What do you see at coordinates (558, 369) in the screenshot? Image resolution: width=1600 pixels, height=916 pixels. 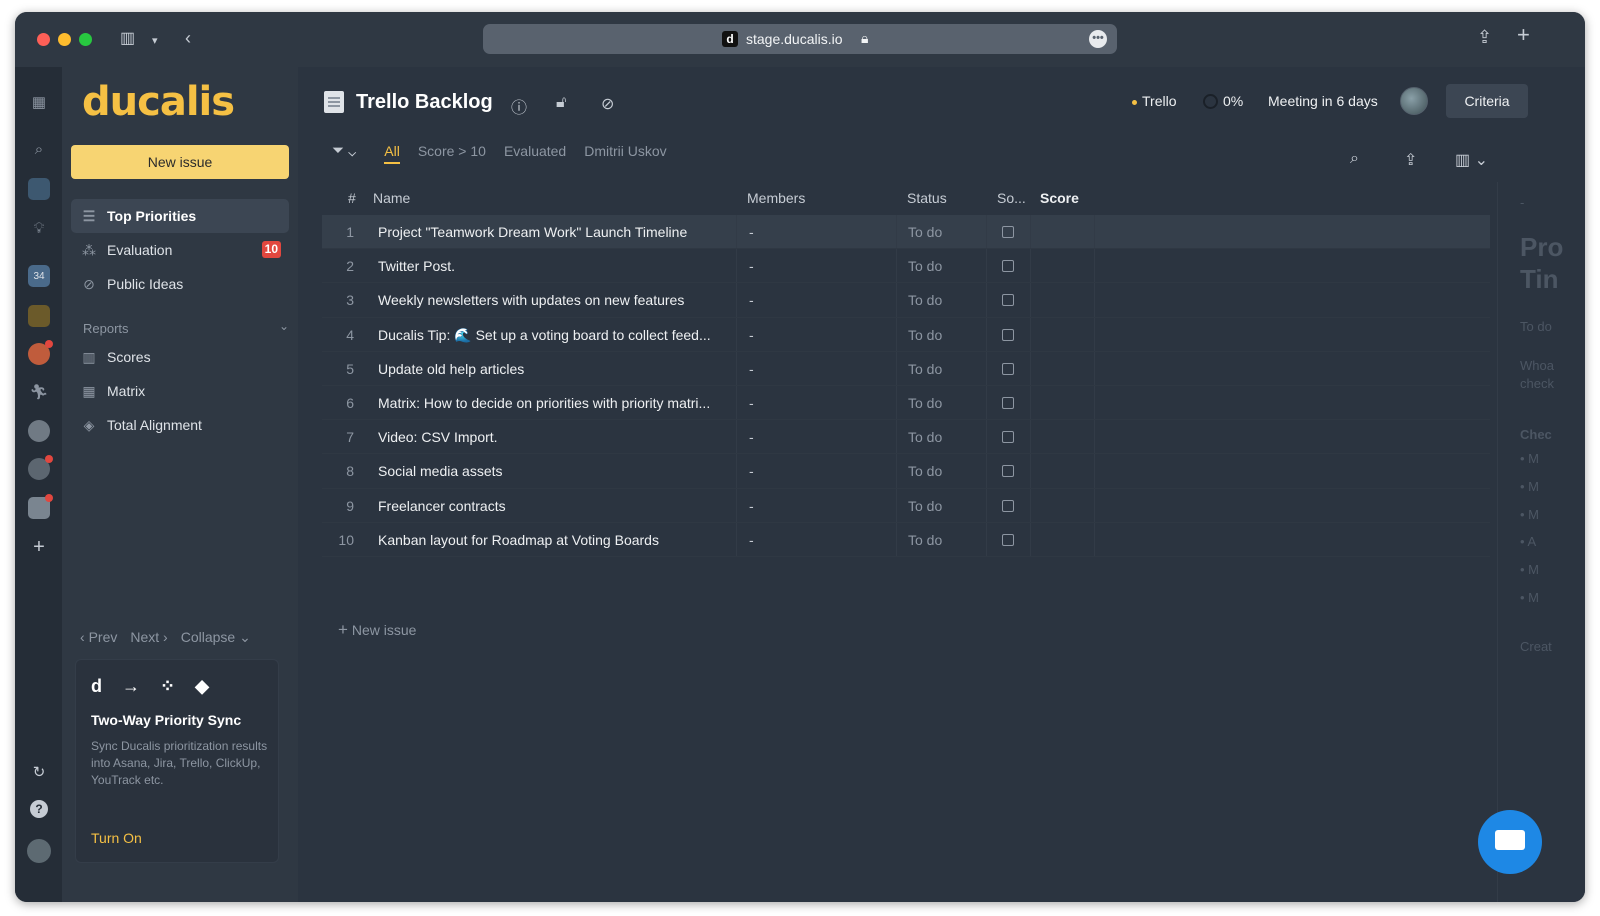 I see `issue-name: Update old help articles` at bounding box center [558, 369].